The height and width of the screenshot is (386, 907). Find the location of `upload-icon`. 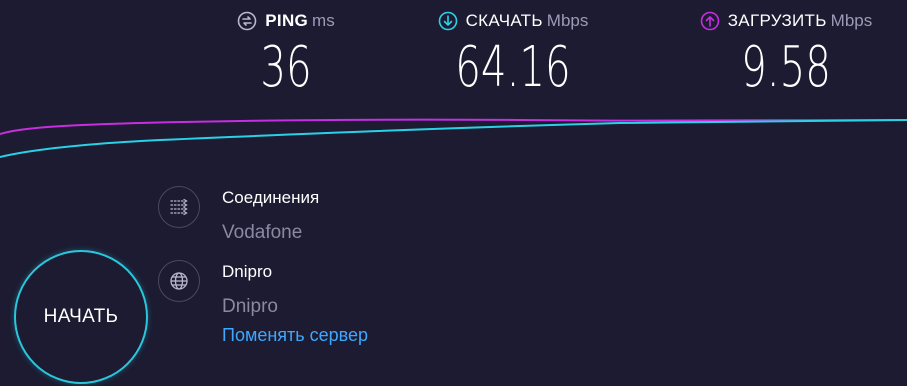

upload-icon is located at coordinates (710, 21).